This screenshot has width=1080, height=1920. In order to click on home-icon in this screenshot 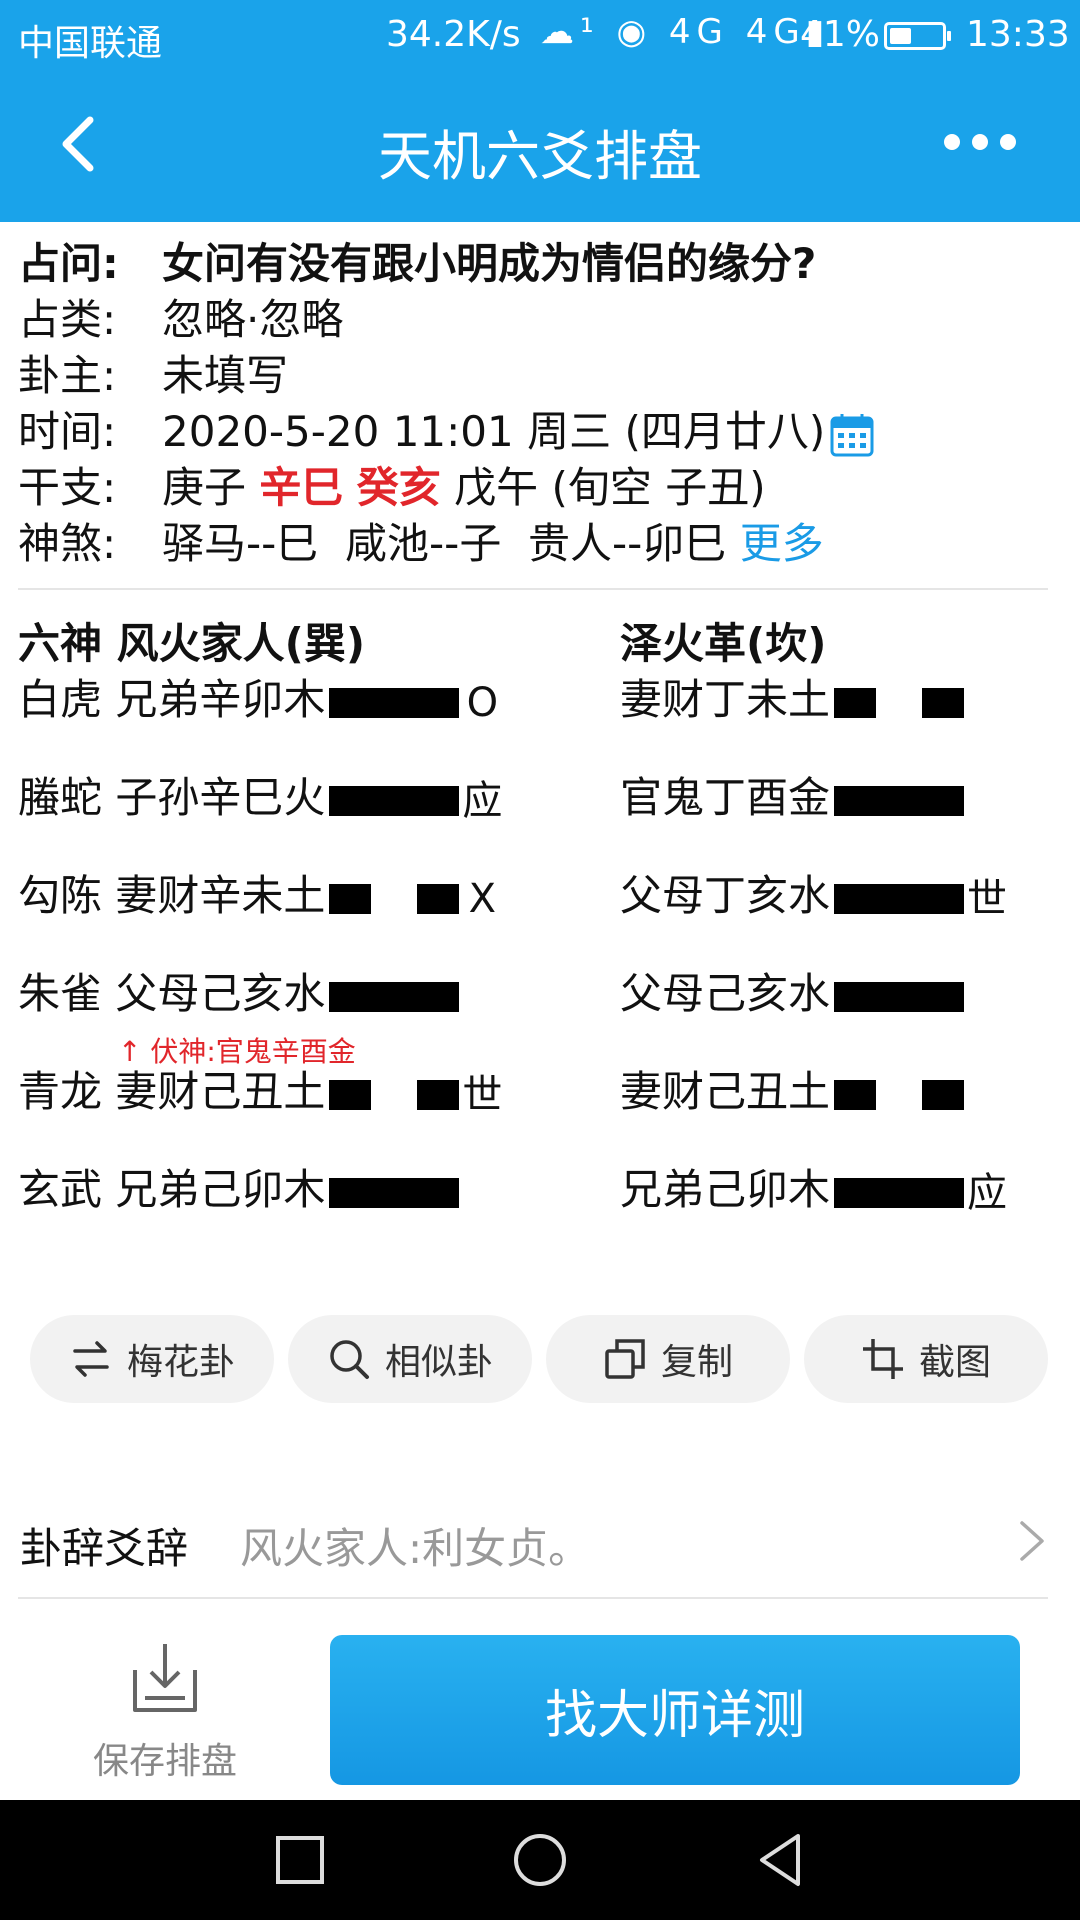, I will do `click(540, 1860)`.